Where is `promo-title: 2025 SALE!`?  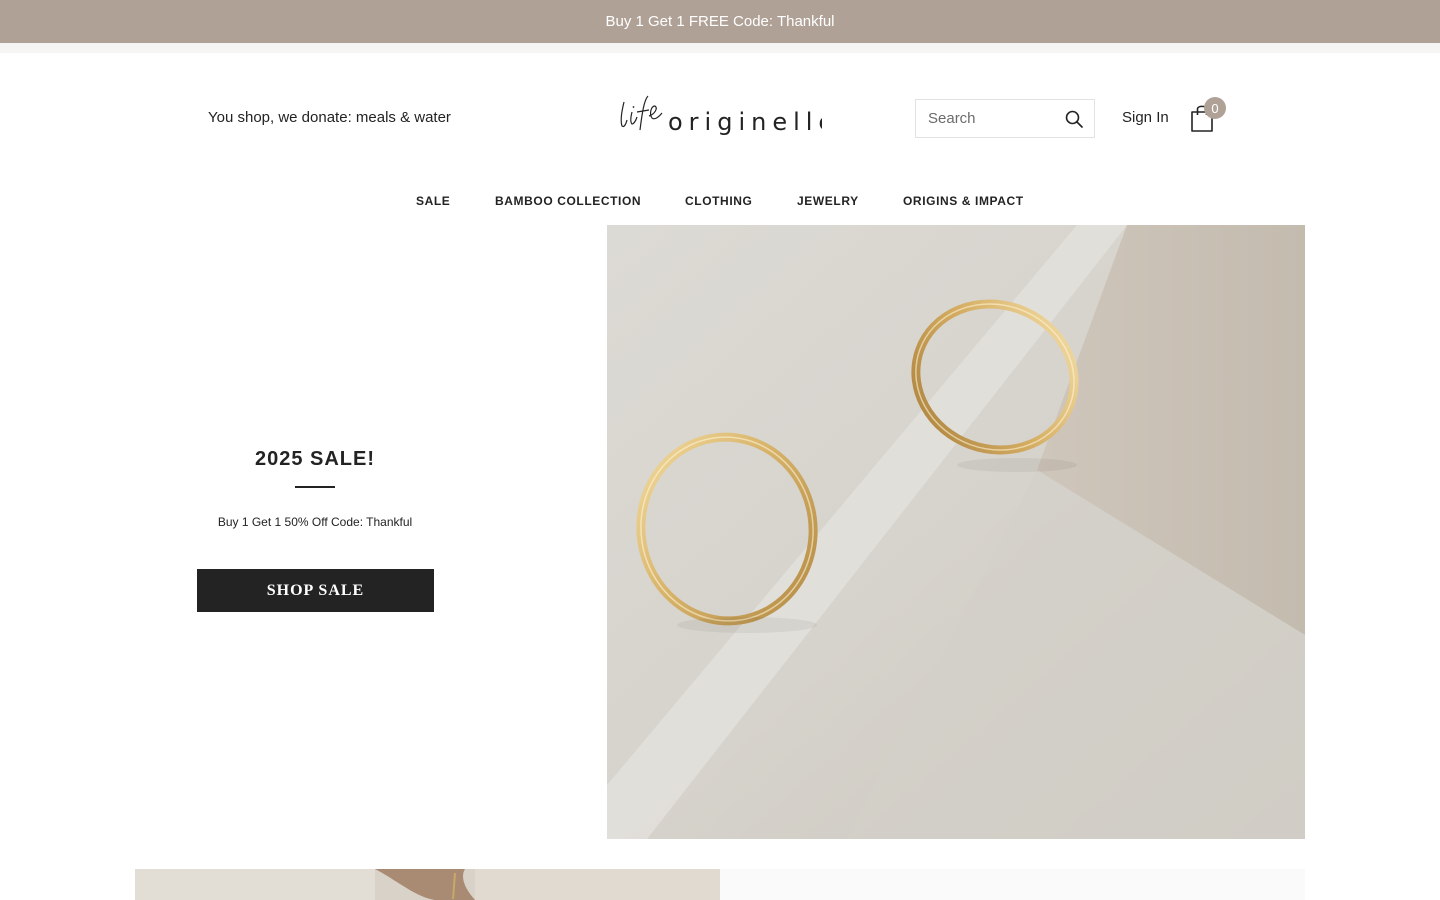 promo-title: 2025 SALE! is located at coordinates (315, 459).